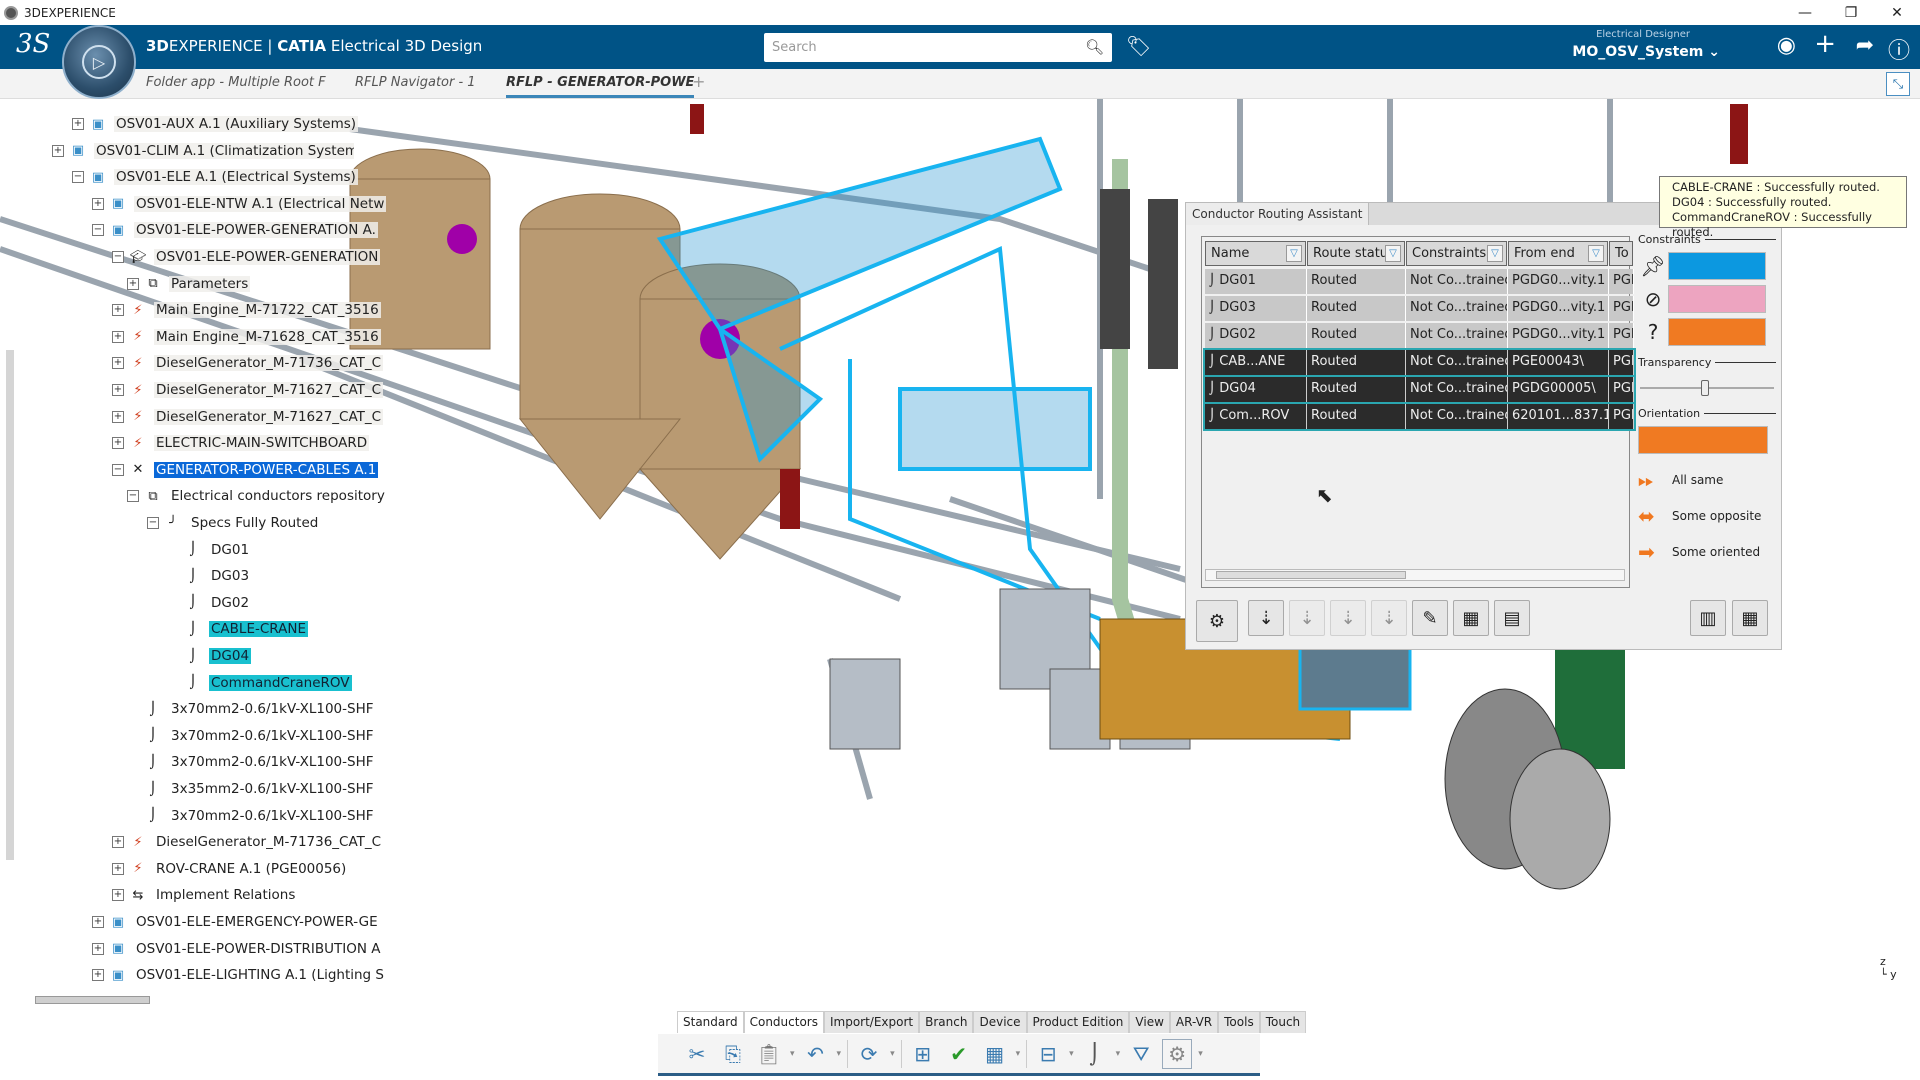 This screenshot has width=1920, height=1080. I want to click on tree-item: − ▣ OSV01-ELE-POWER-GENERATION A., so click(235, 230).